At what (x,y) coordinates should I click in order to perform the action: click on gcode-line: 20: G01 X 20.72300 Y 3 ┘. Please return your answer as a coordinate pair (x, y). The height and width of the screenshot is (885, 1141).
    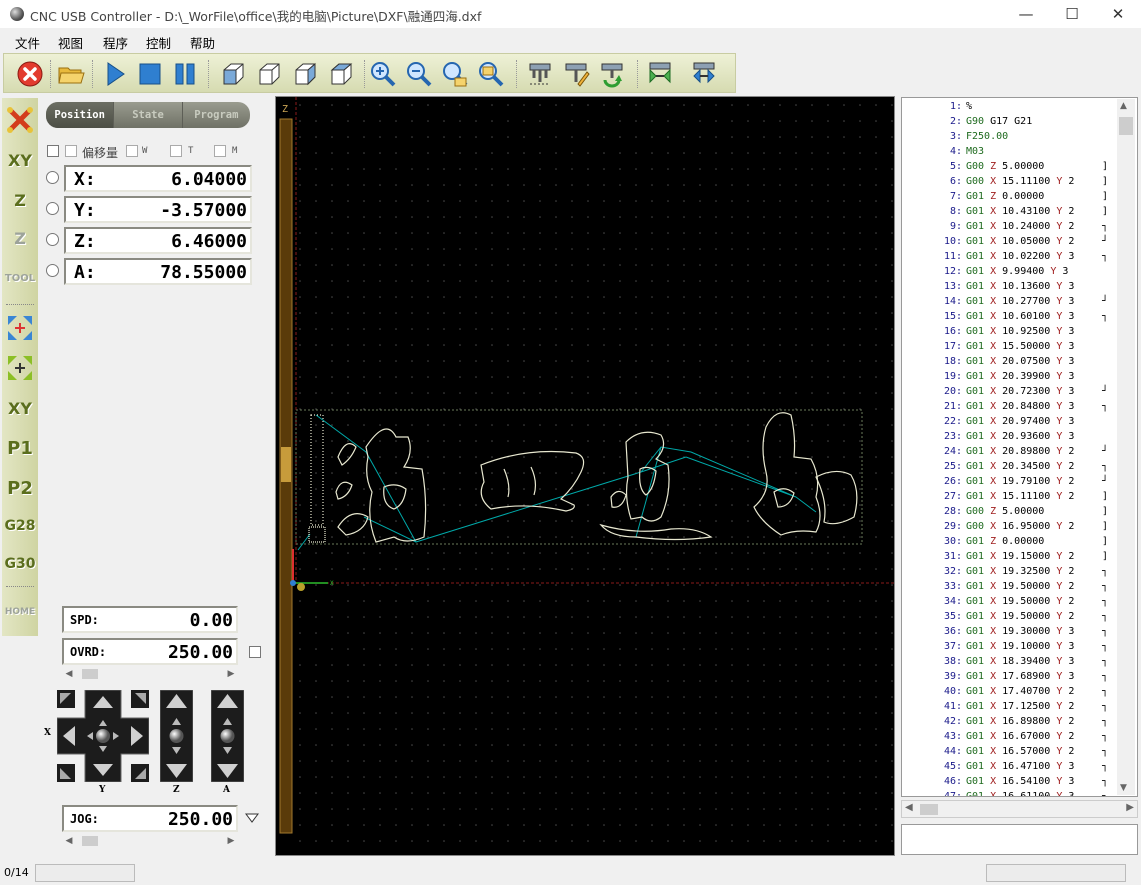
    Looking at the image, I should click on (1012, 393).